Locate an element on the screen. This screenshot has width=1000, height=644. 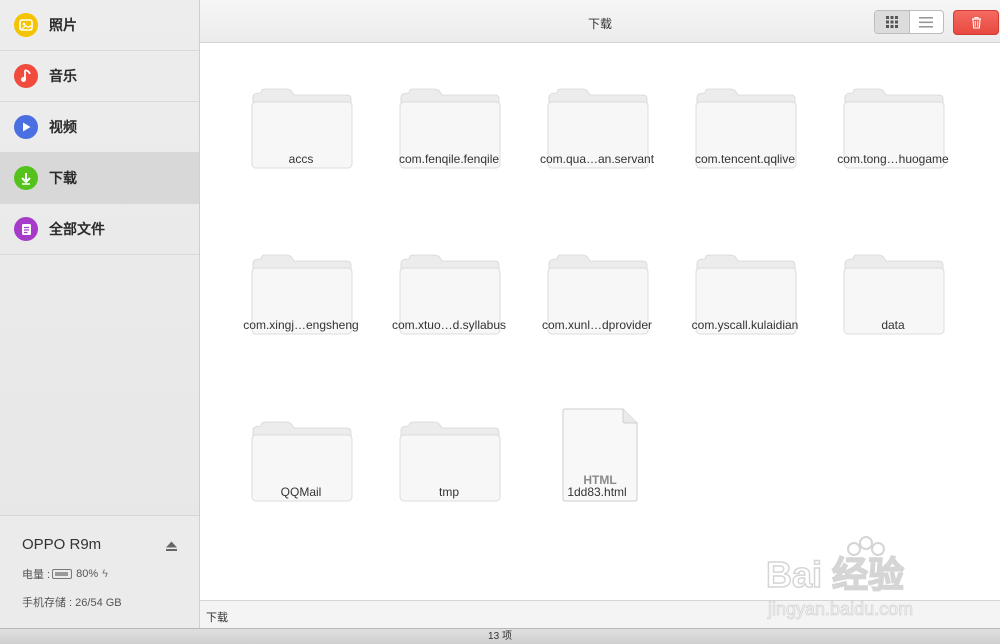
file-name: com.xtuo…d.syllabus is located at coordinates (449, 325).